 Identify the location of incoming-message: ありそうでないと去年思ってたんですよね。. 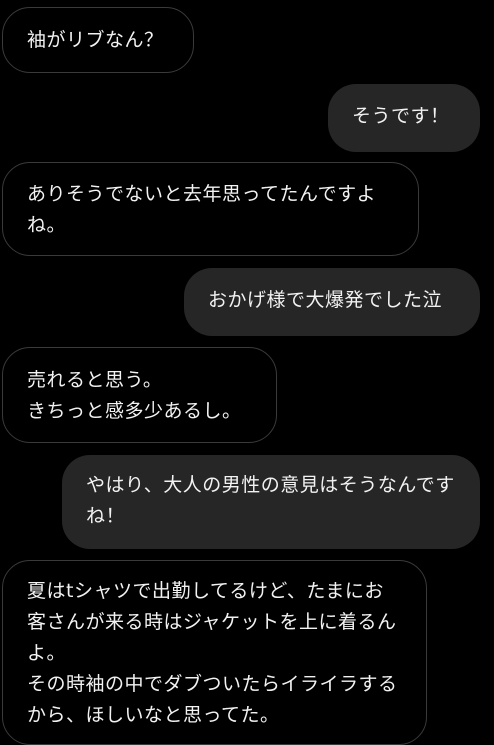
(210, 209).